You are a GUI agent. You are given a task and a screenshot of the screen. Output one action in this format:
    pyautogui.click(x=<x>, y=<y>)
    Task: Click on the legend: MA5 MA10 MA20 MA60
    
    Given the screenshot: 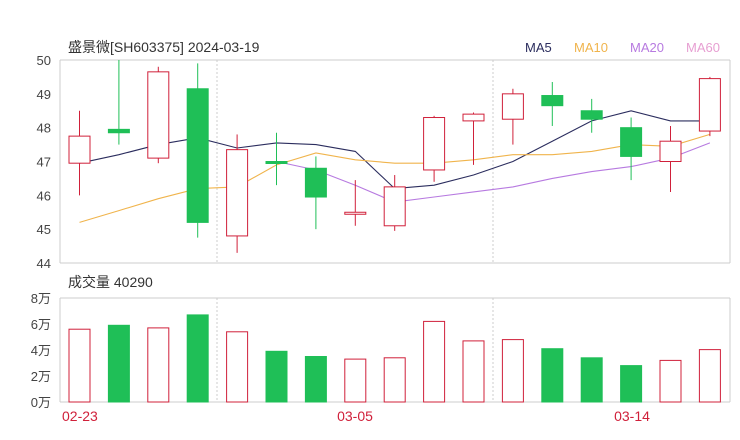 What is the action you would take?
    pyautogui.click(x=622, y=47)
    